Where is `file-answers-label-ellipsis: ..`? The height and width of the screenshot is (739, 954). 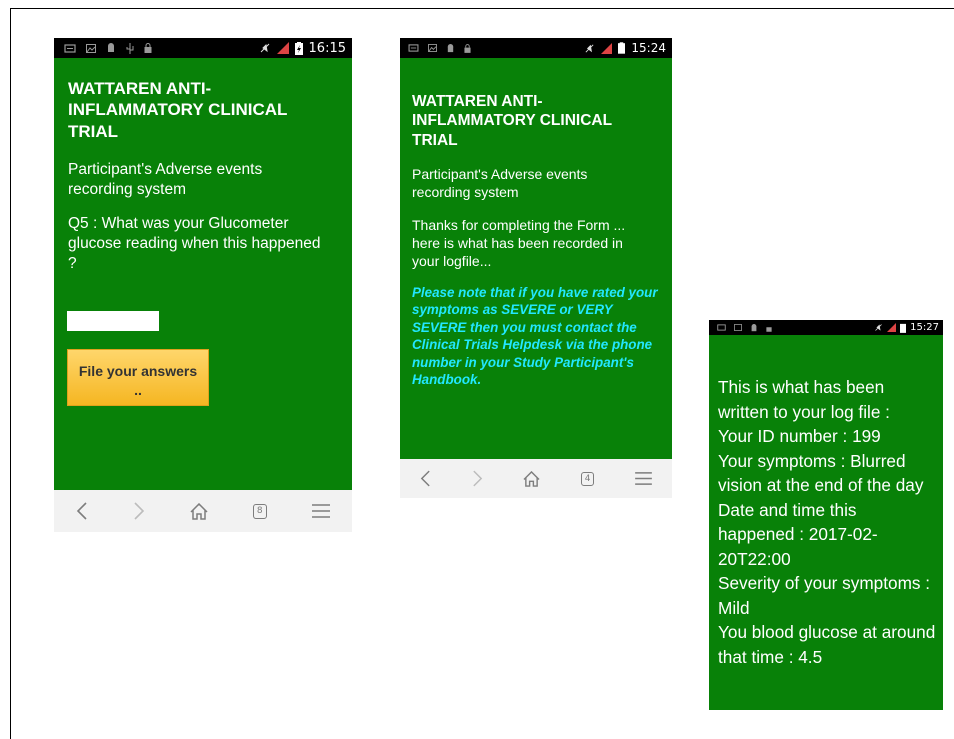
file-answers-label-ellipsis: .. is located at coordinates (138, 389).